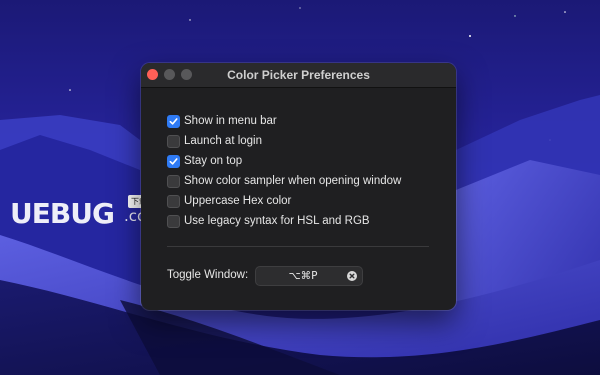 This screenshot has height=375, width=600. I want to click on window-title: Color Picker Preferences, so click(298, 75).